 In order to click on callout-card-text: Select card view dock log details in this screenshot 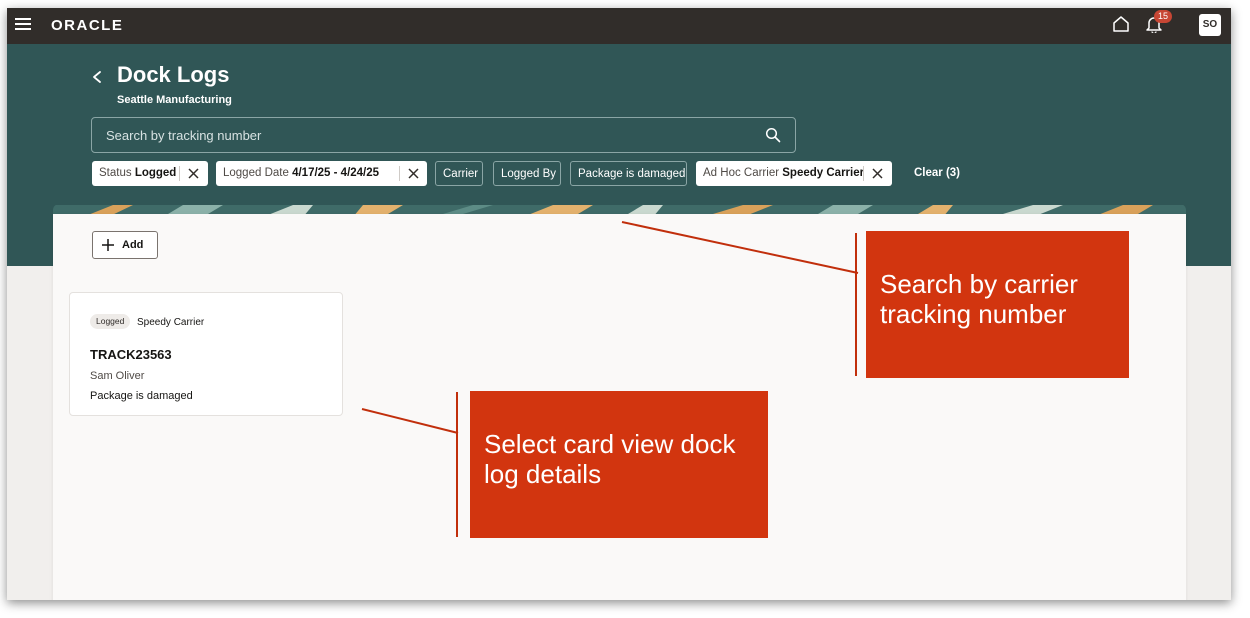, I will do `click(610, 459)`.